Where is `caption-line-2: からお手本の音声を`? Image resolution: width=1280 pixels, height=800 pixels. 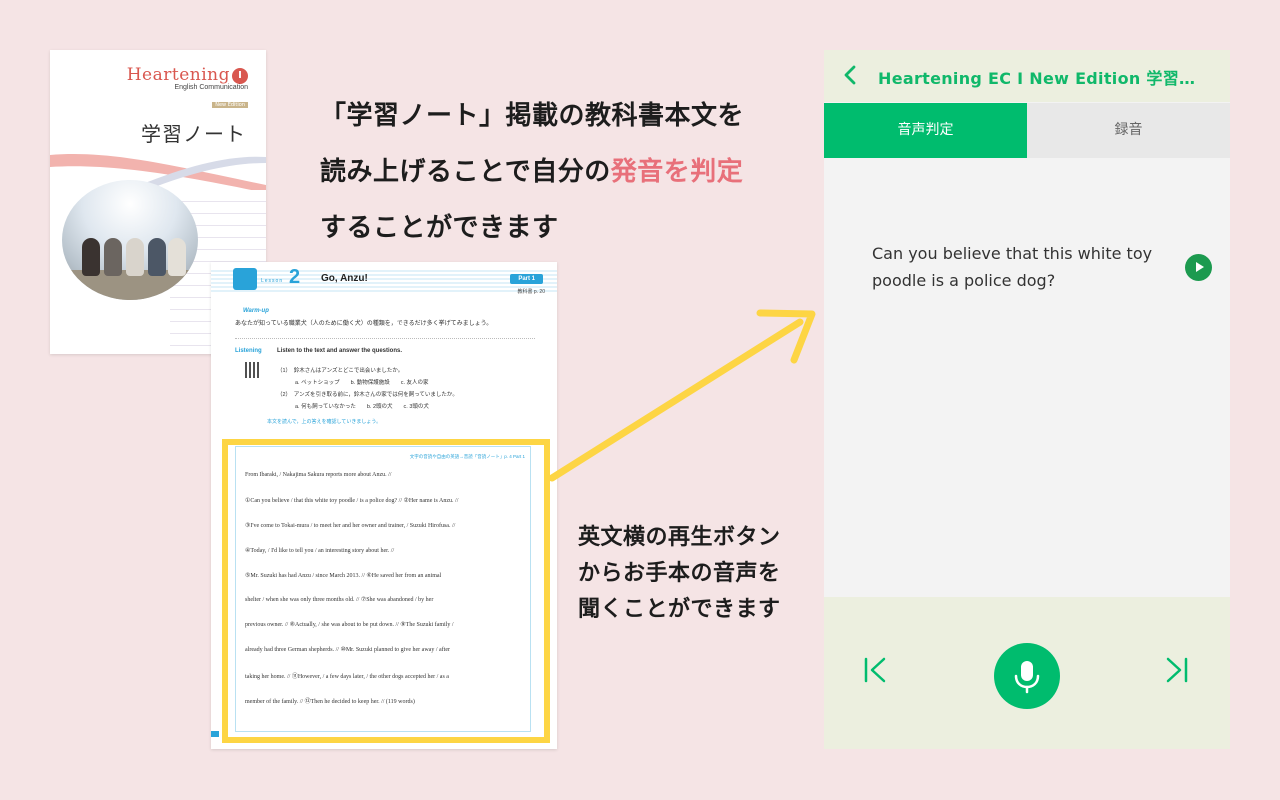
caption-line-2: からお手本の音声を is located at coordinates (679, 573).